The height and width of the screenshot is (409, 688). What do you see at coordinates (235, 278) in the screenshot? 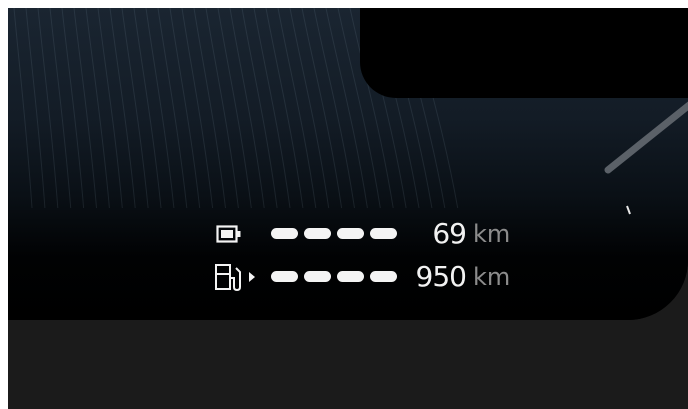
I see `fuel-pump-icon` at bounding box center [235, 278].